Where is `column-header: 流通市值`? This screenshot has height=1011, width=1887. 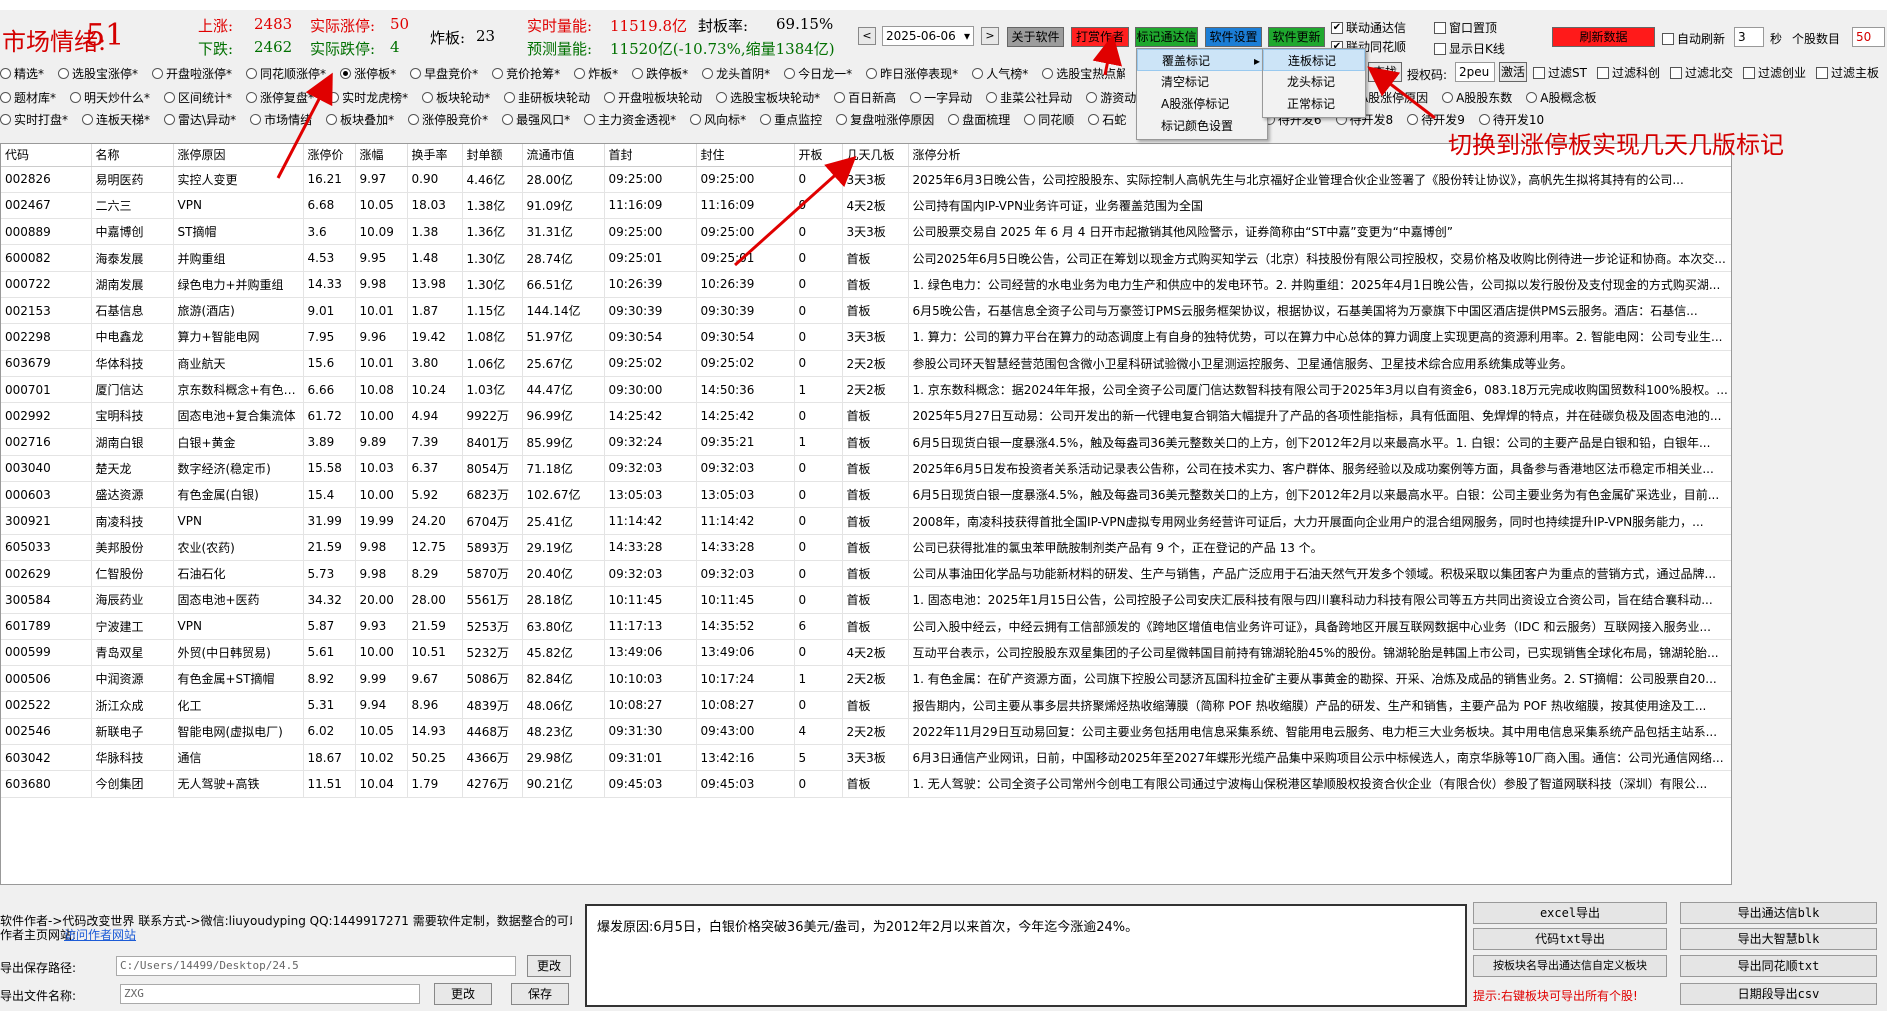
column-header: 流通市值 is located at coordinates (563, 155).